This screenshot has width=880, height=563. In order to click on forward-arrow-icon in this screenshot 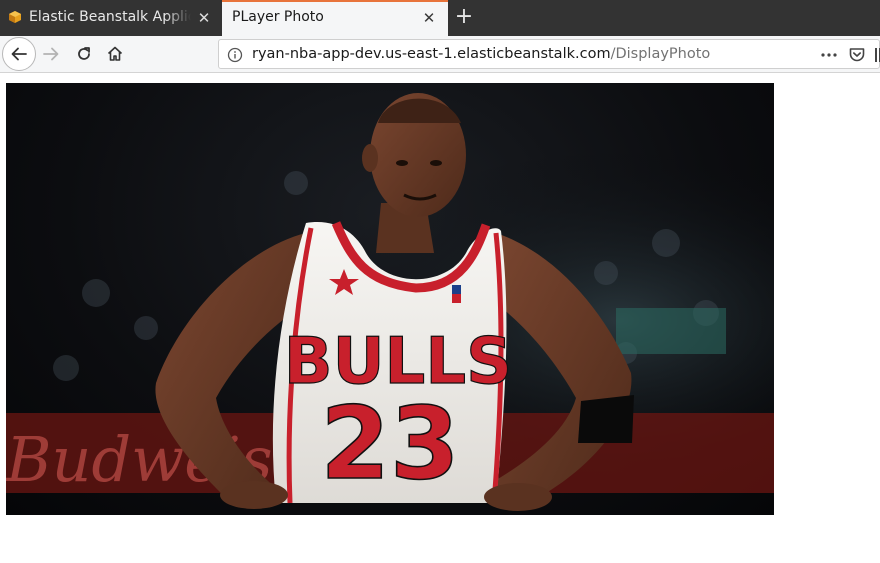, I will do `click(51, 54)`.